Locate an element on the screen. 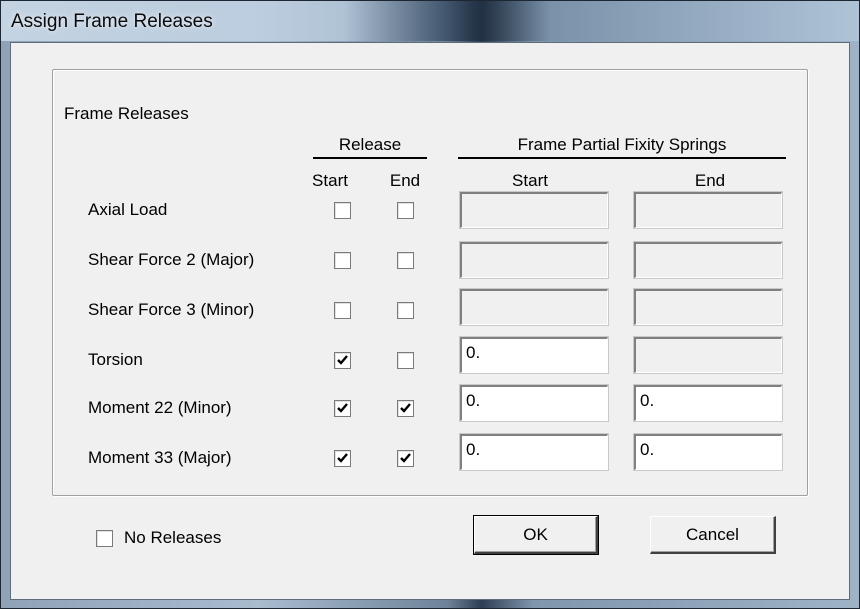 This screenshot has width=860, height=609. springs-header: Frame Partial Fixity Springs is located at coordinates (622, 144).